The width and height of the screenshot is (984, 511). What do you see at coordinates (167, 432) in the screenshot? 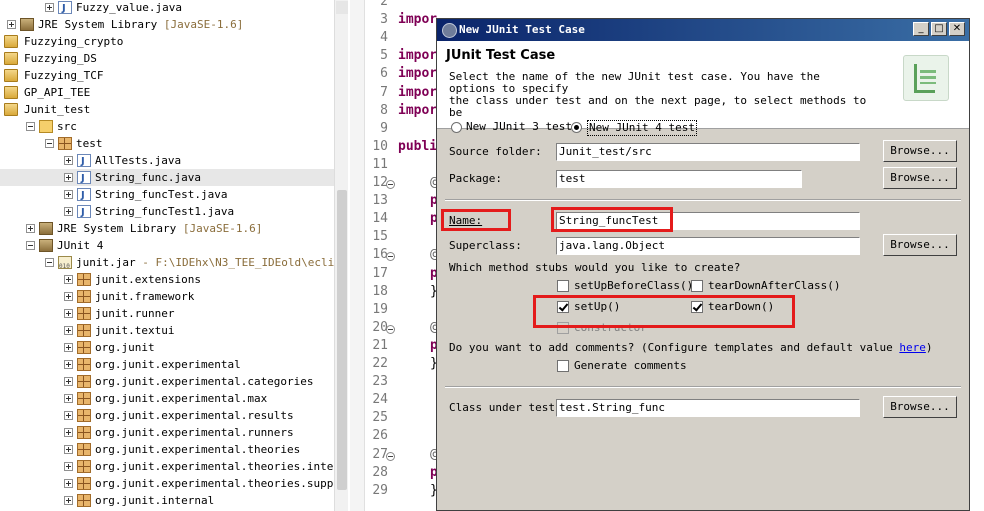
I see `tree-item: org.junit.experimental.runners` at bounding box center [167, 432].